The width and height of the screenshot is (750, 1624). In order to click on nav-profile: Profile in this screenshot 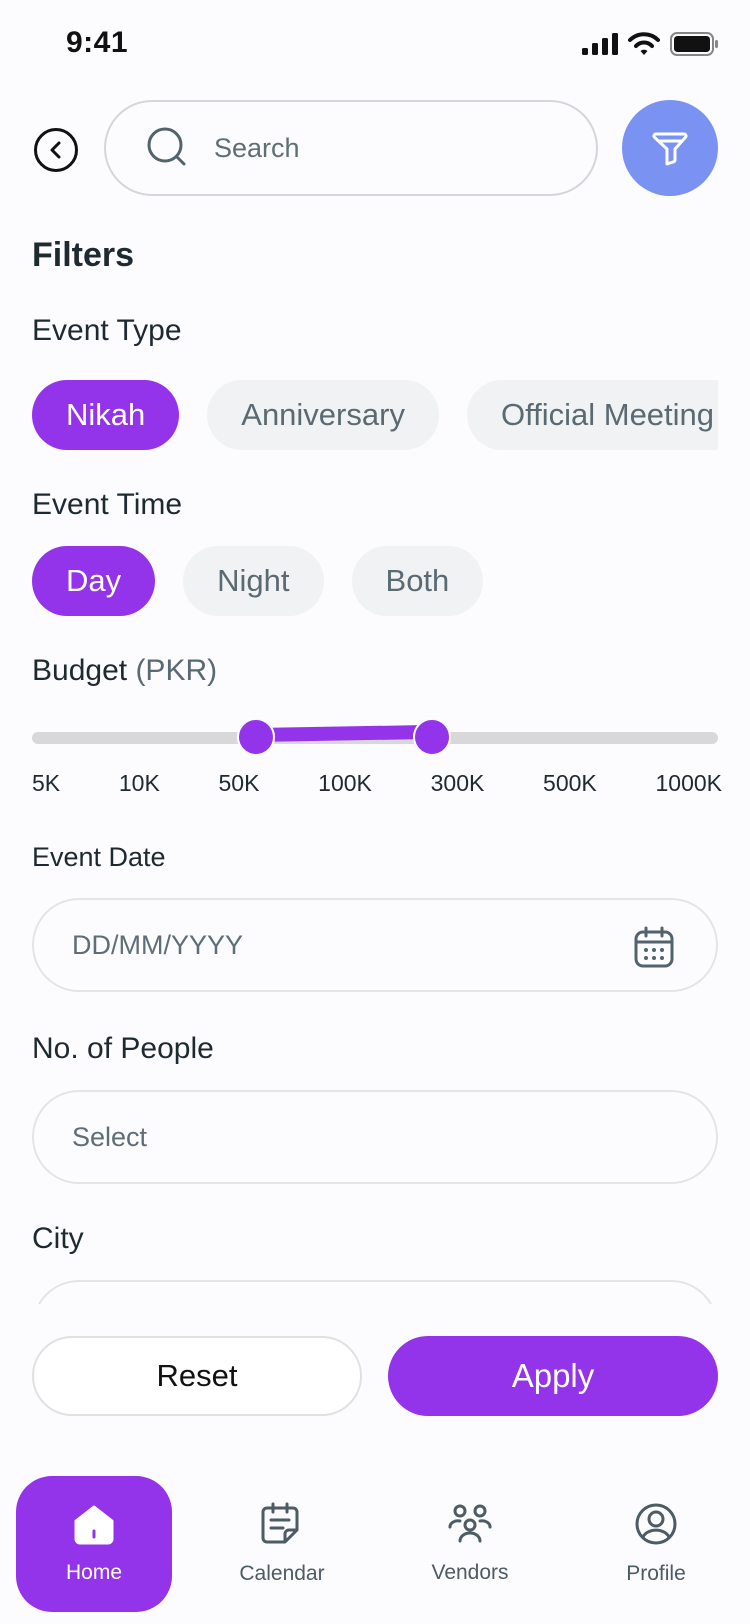, I will do `click(656, 1544)`.